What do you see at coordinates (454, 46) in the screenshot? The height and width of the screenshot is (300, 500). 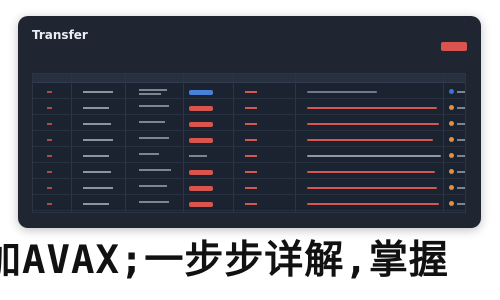 I see `header-action-button` at bounding box center [454, 46].